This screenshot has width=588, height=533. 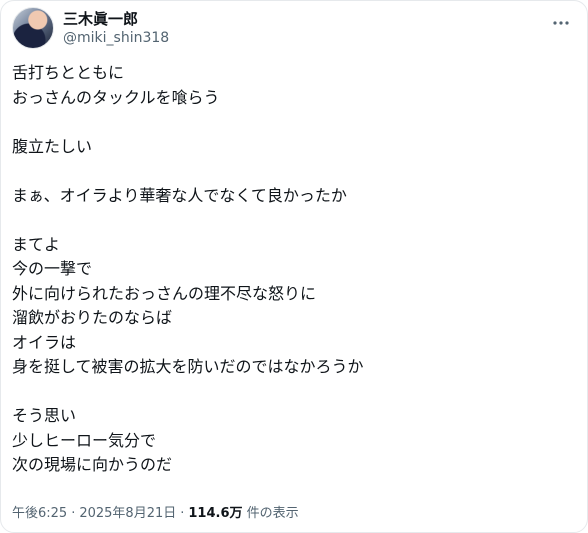 What do you see at coordinates (44, 342) in the screenshot?
I see `tweet-text-line: オイラは` at bounding box center [44, 342].